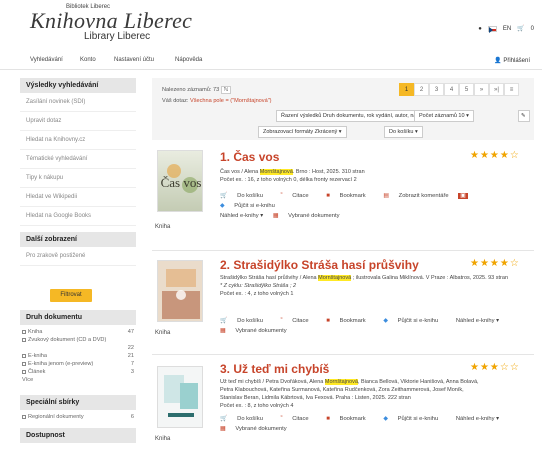 The height and width of the screenshot is (450, 542). I want to click on accessibility-icon: ●, so click(480, 29).